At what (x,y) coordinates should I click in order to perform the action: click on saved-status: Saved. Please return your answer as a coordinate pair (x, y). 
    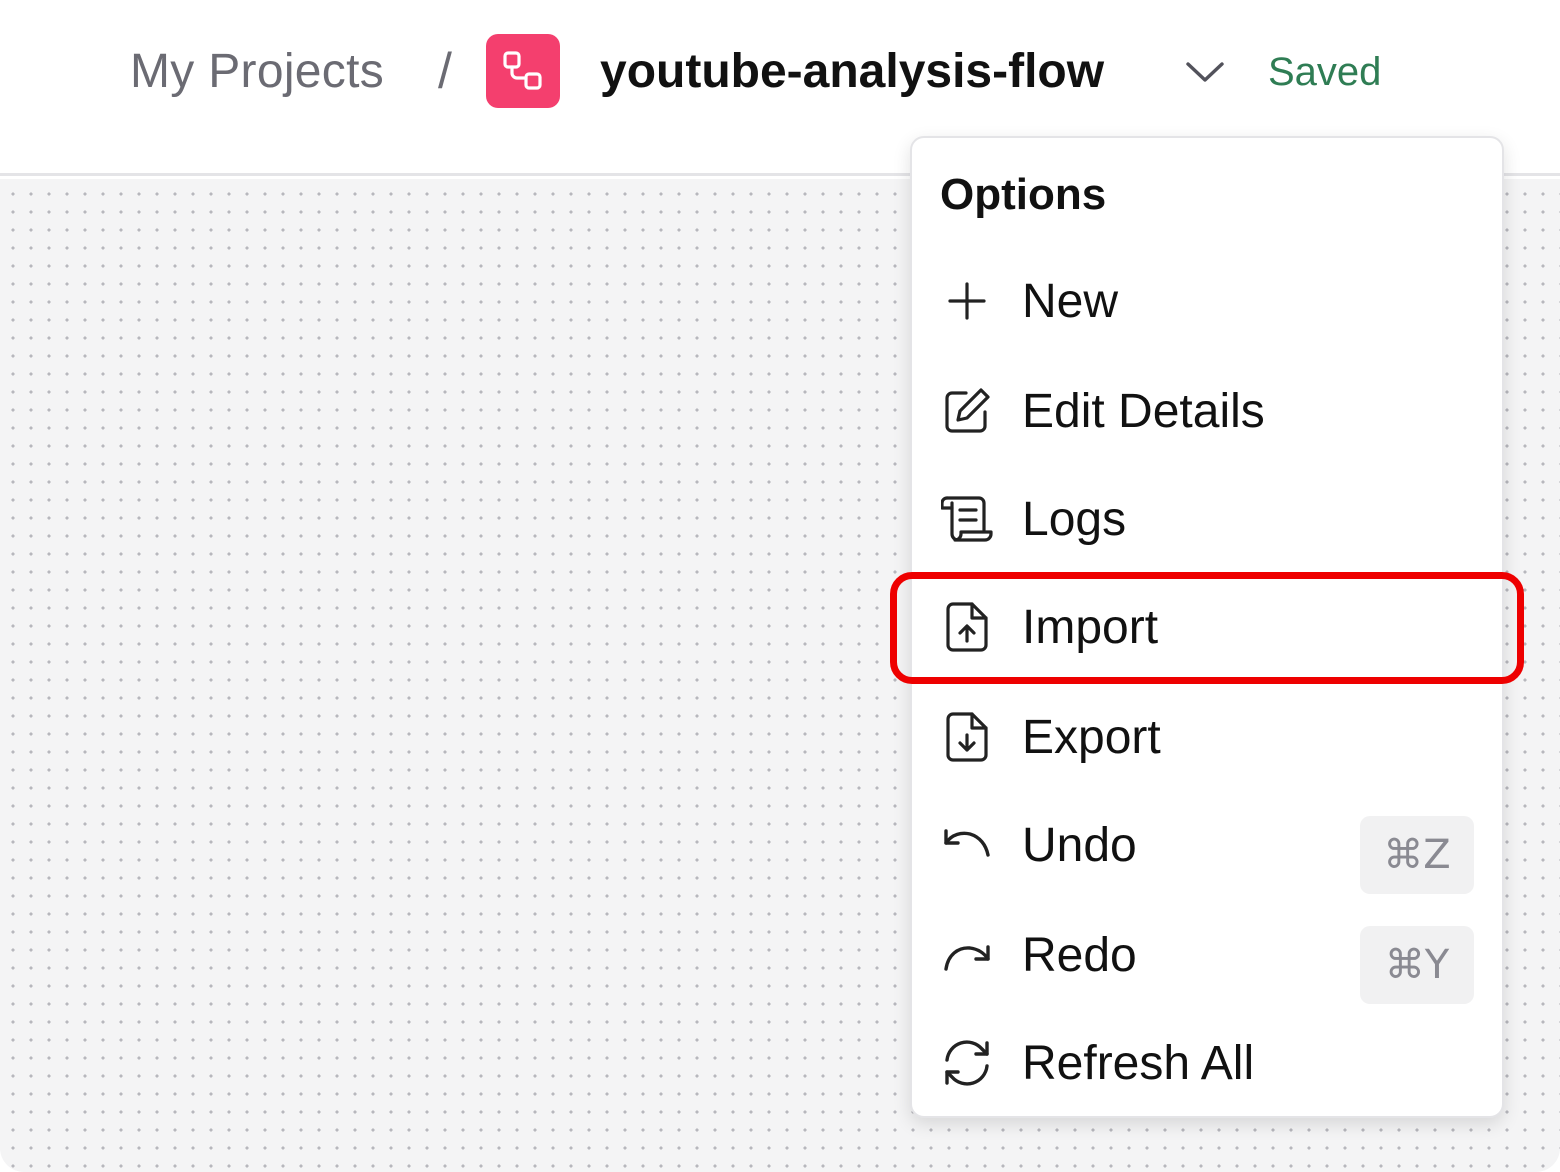
    Looking at the image, I should click on (1325, 72).